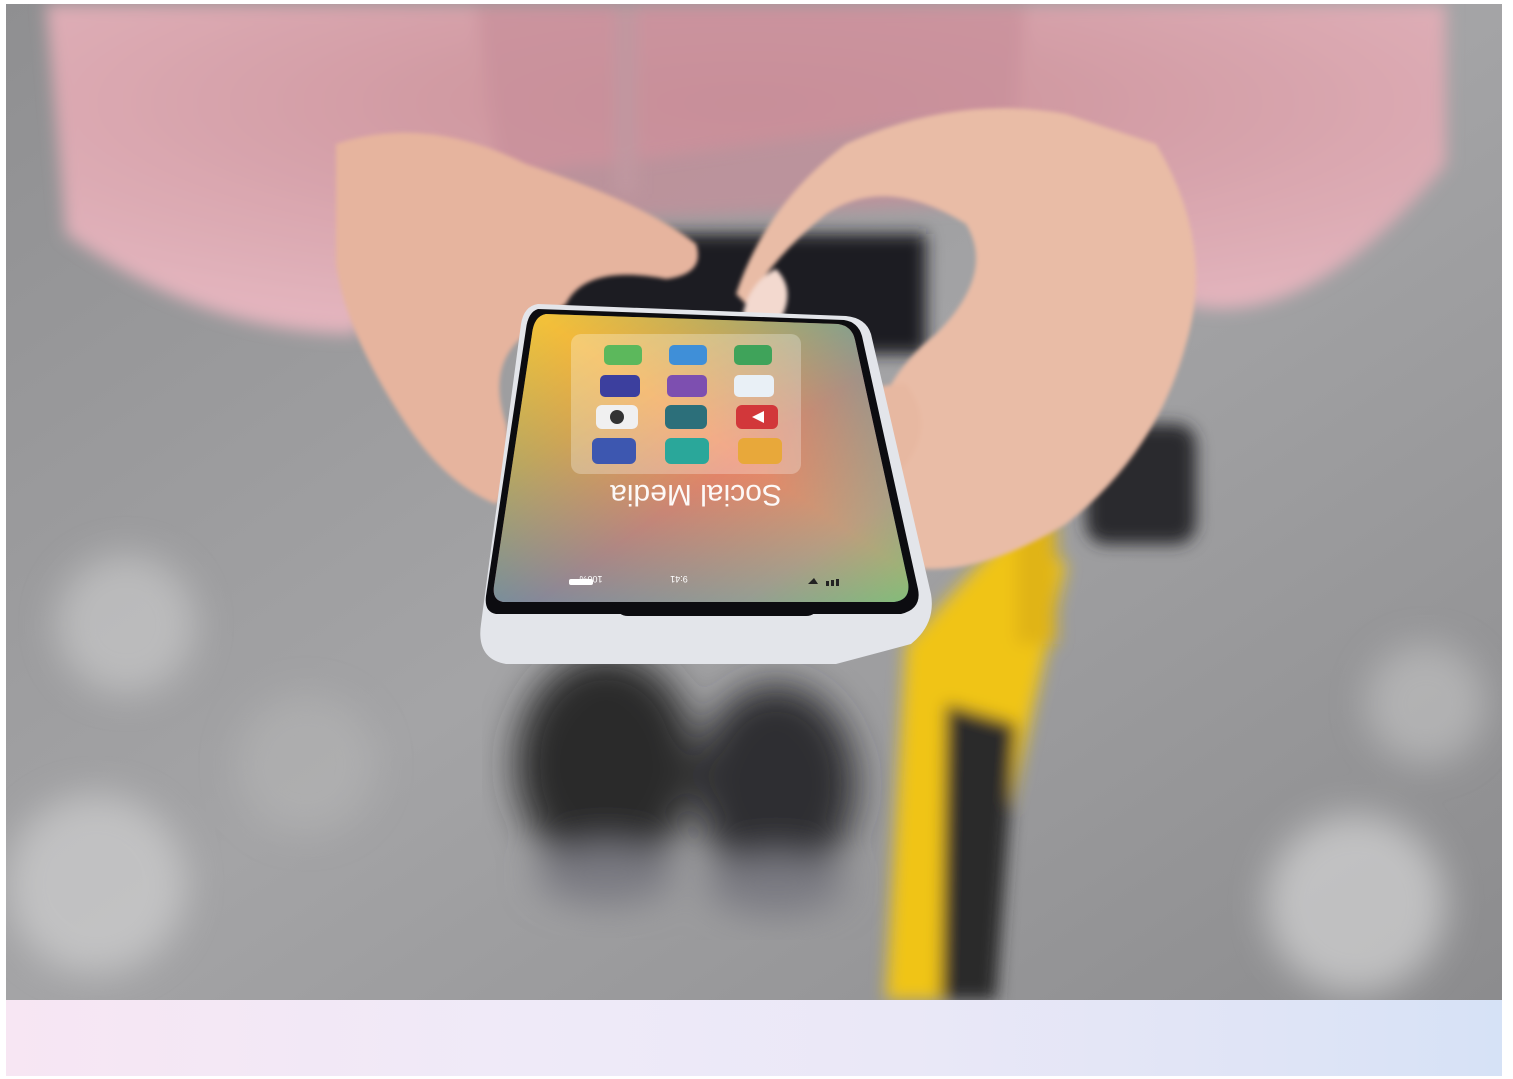  I want to click on keyboard-icon, so click(620, 386).